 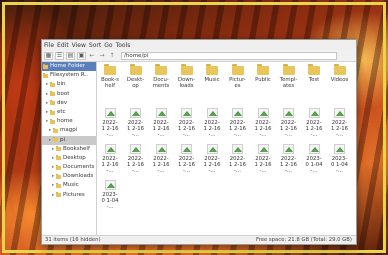 I want to click on view-thumbnail-button: ▣, so click(x=81, y=55).